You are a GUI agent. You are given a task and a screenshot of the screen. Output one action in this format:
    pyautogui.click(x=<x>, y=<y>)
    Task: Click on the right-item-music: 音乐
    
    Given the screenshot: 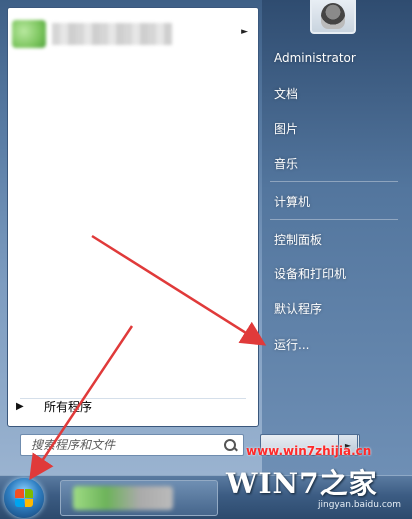 What is the action you would take?
    pyautogui.click(x=337, y=163)
    